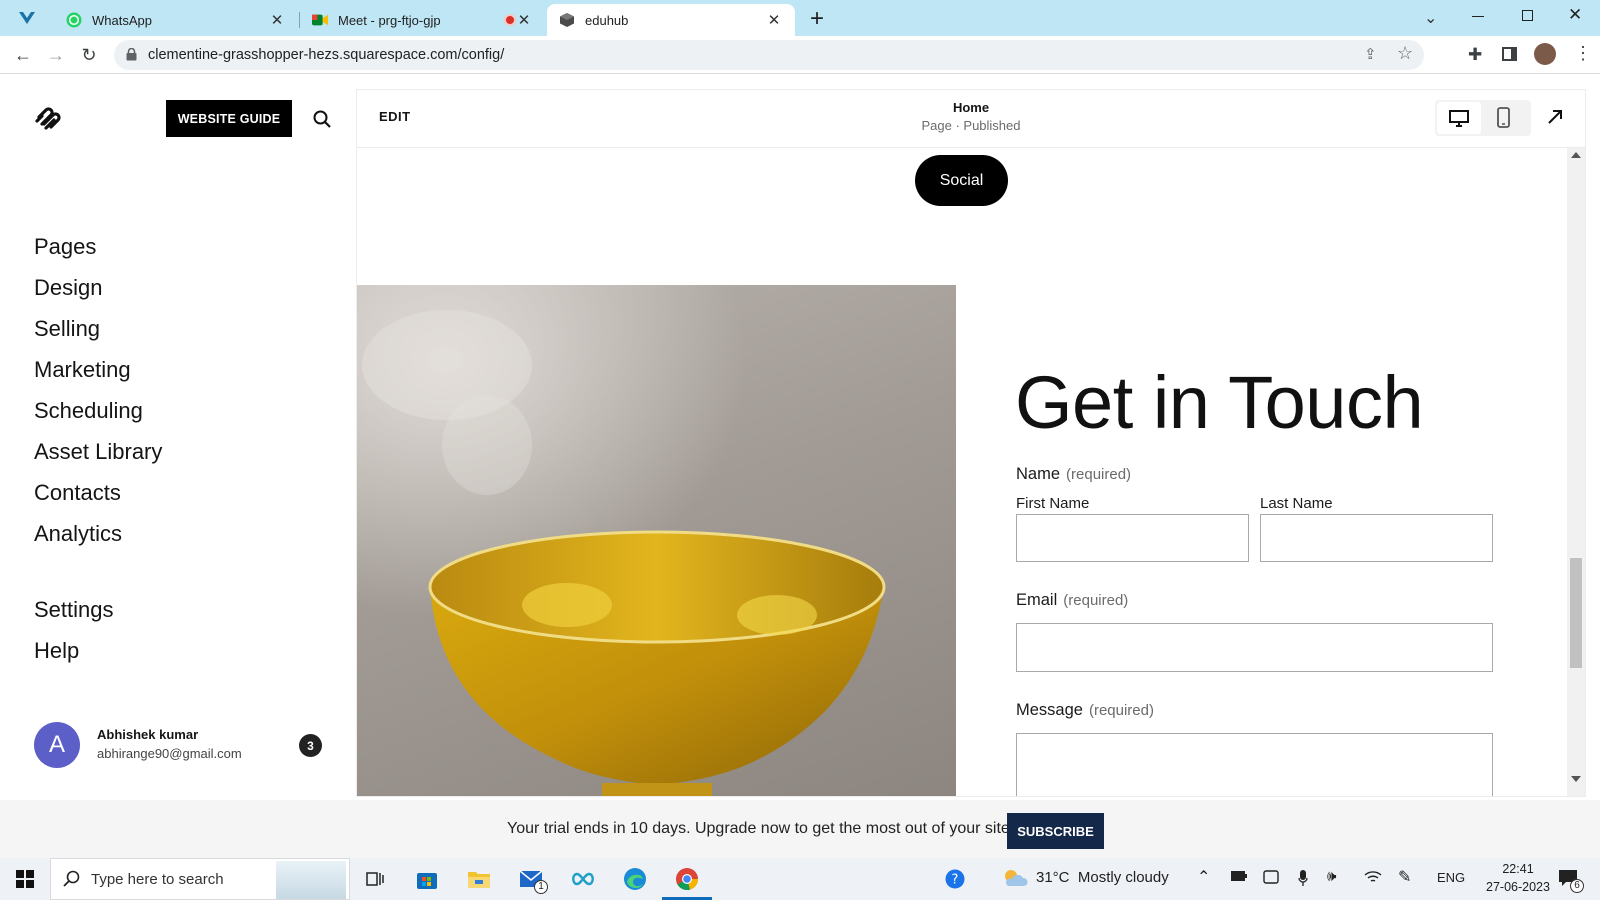 The height and width of the screenshot is (900, 1600). I want to click on show-hidden-icons: ⌃, so click(1203, 877).